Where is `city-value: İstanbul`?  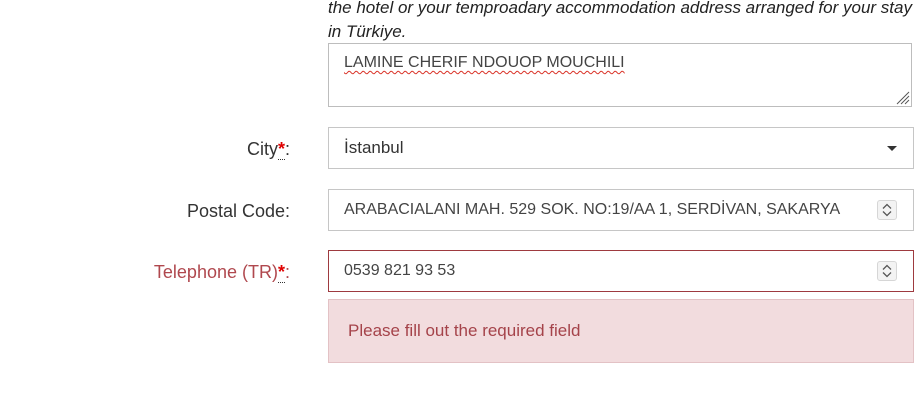 city-value: İstanbul is located at coordinates (374, 147).